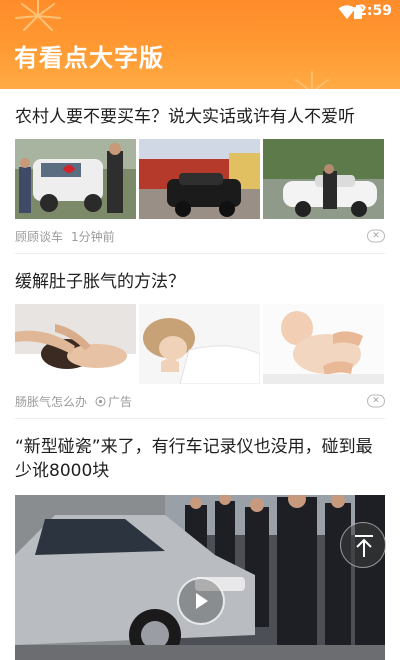 Image resolution: width=400 pixels, height=660 pixels. I want to click on app-title: 有看点大字版, so click(89, 58).